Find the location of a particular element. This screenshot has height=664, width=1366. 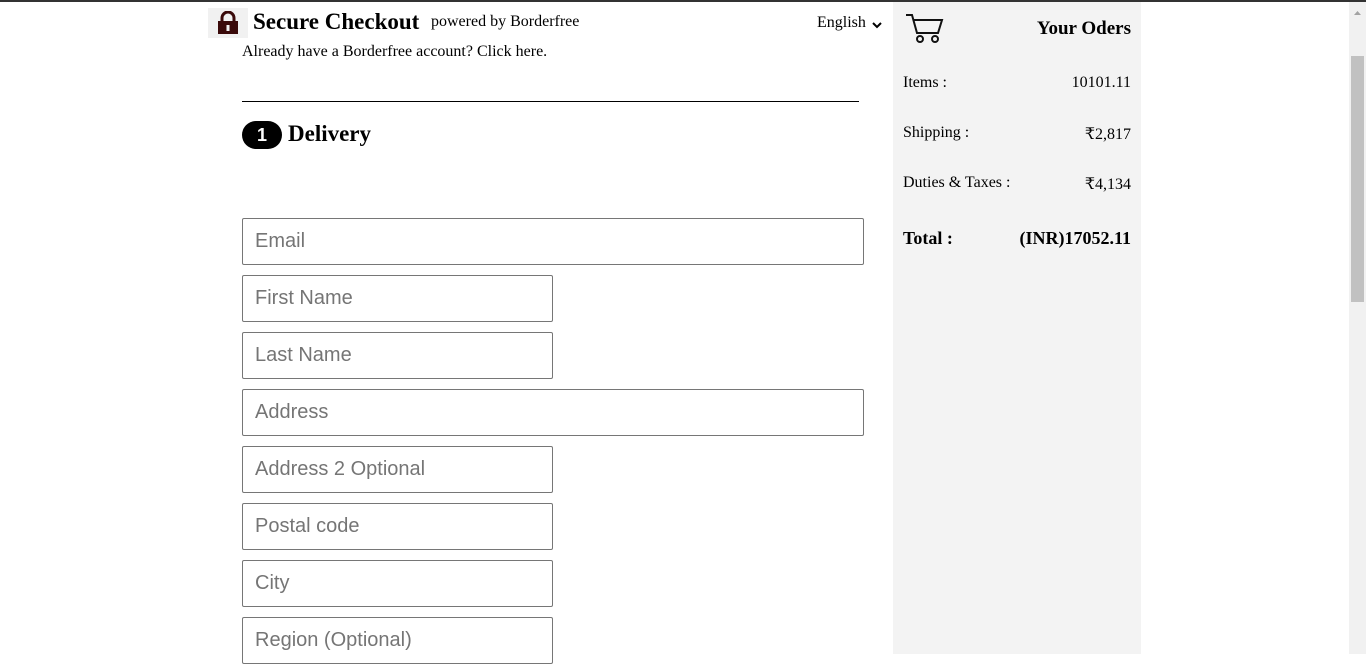

language-selector: English is located at coordinates (849, 23).